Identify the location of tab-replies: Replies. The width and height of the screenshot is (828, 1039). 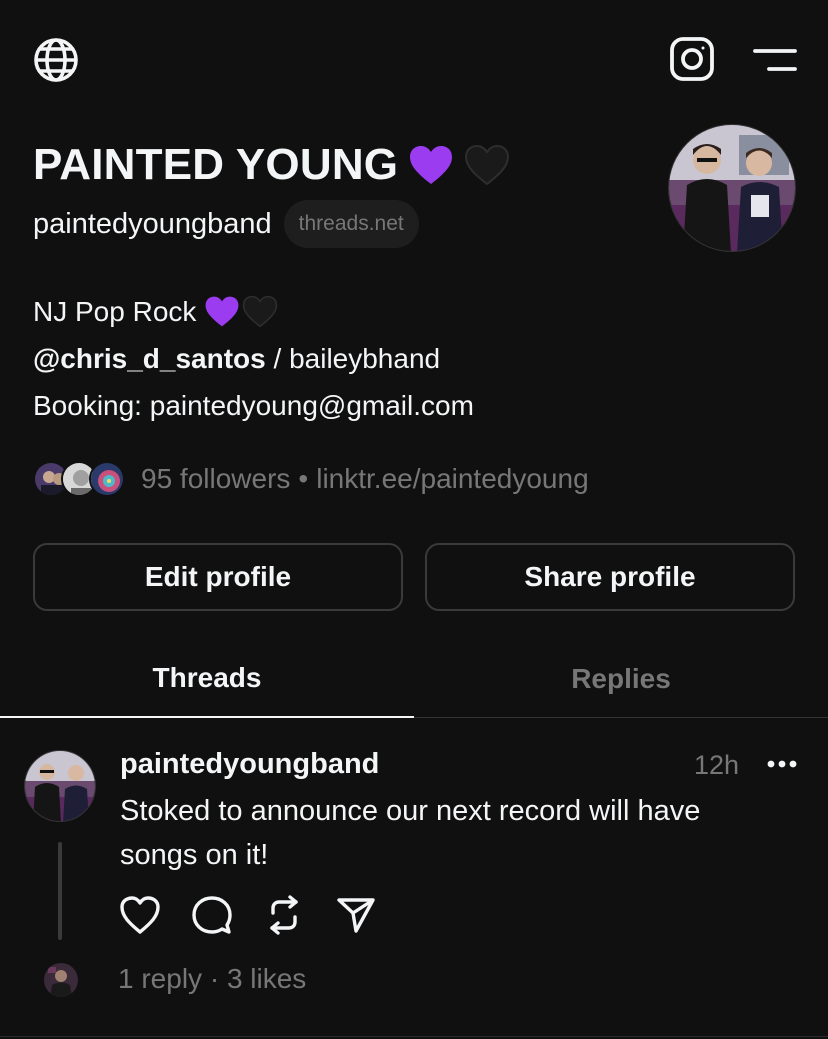
(621, 679).